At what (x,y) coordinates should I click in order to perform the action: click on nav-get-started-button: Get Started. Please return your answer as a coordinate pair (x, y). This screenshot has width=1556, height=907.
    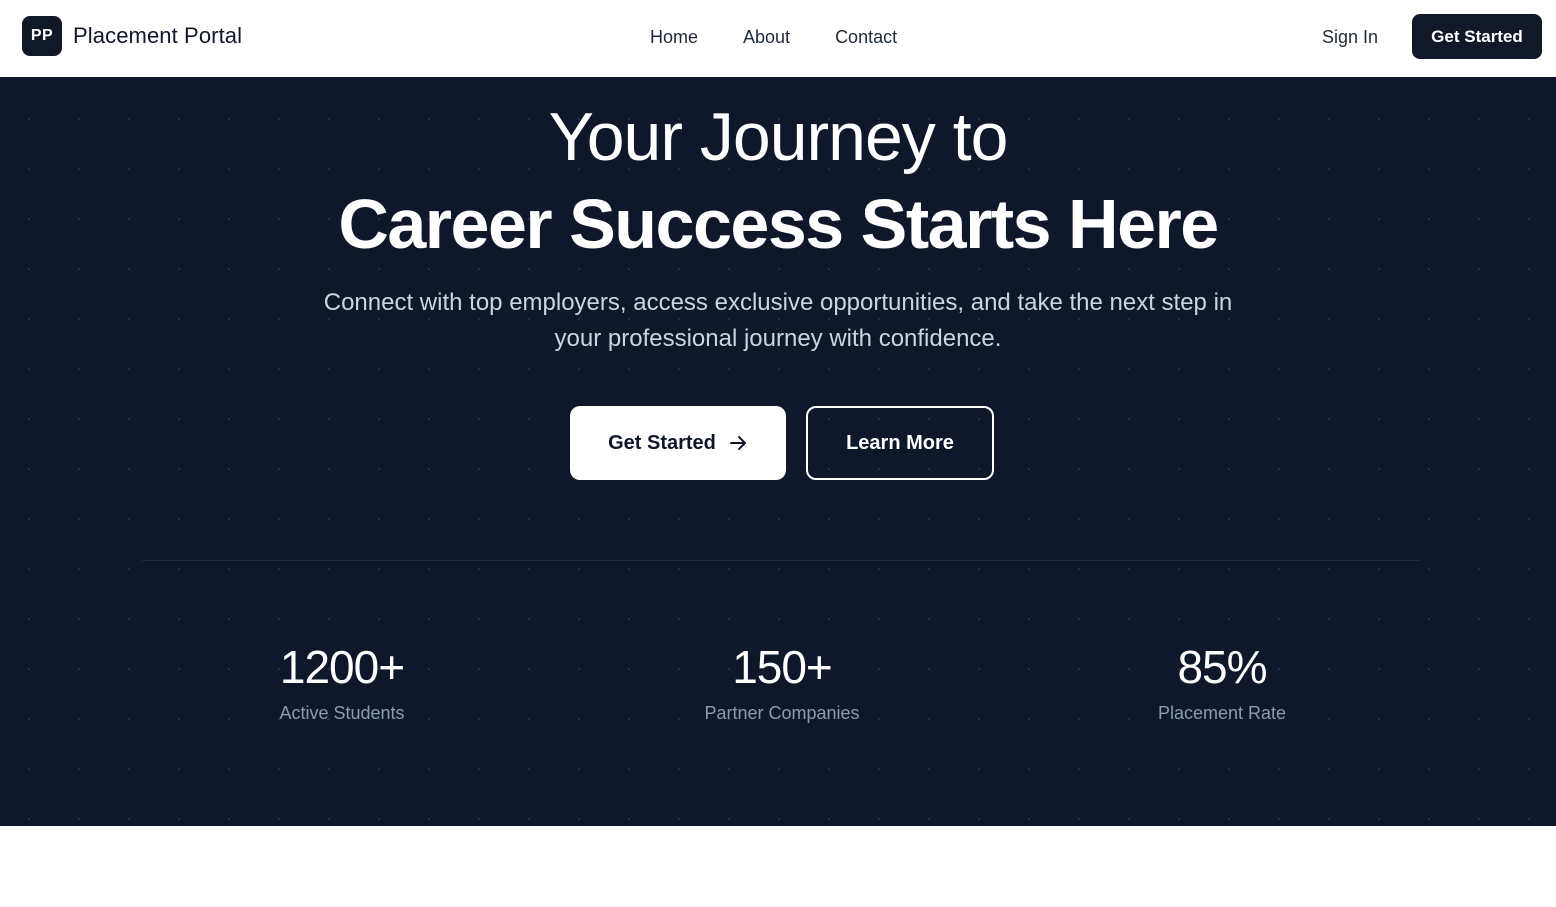
    Looking at the image, I should click on (1477, 36).